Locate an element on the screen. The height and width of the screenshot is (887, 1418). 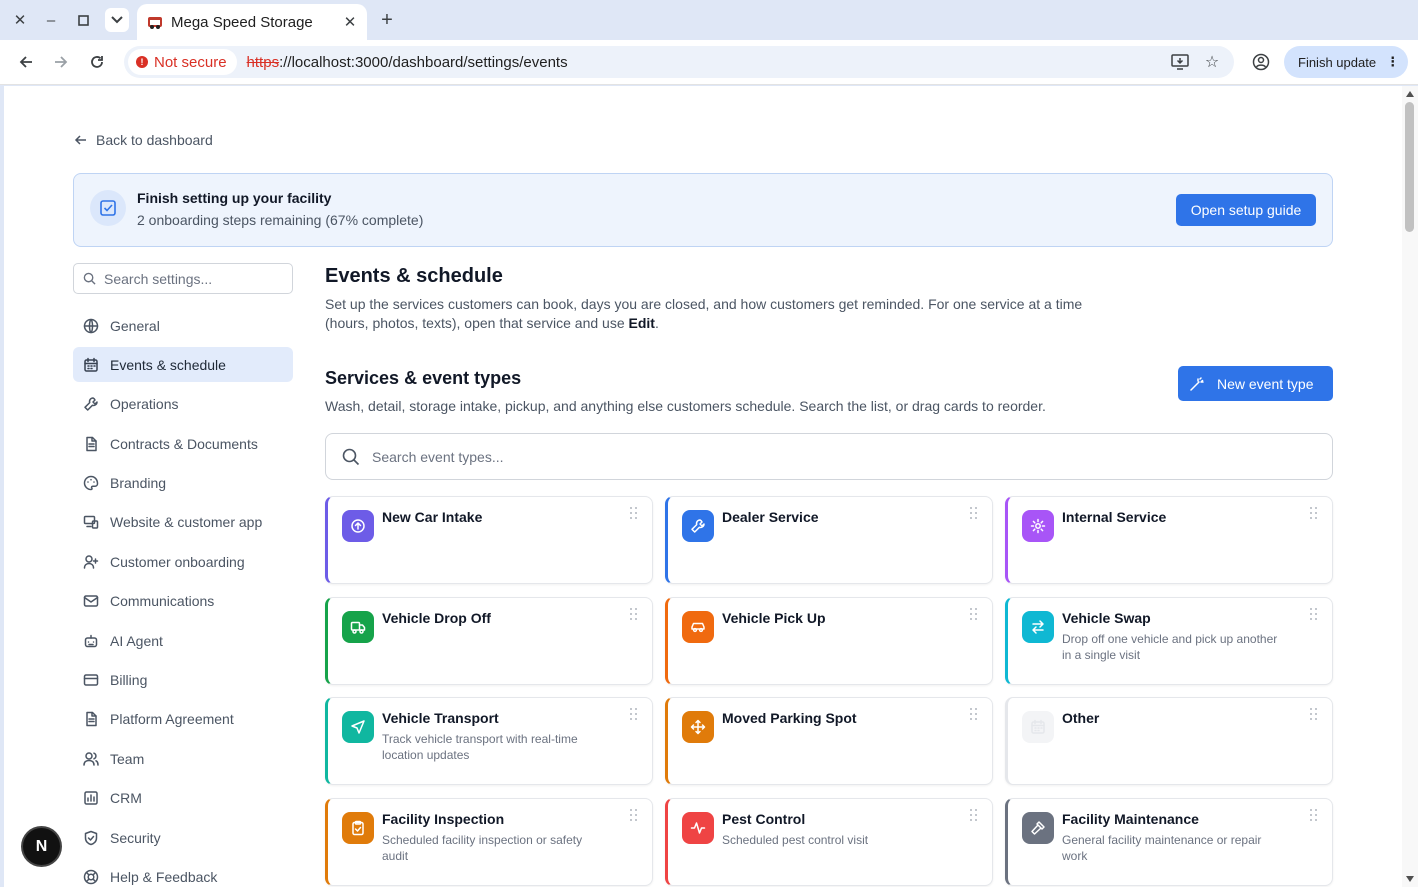
back-arrow-icon is located at coordinates (26, 62).